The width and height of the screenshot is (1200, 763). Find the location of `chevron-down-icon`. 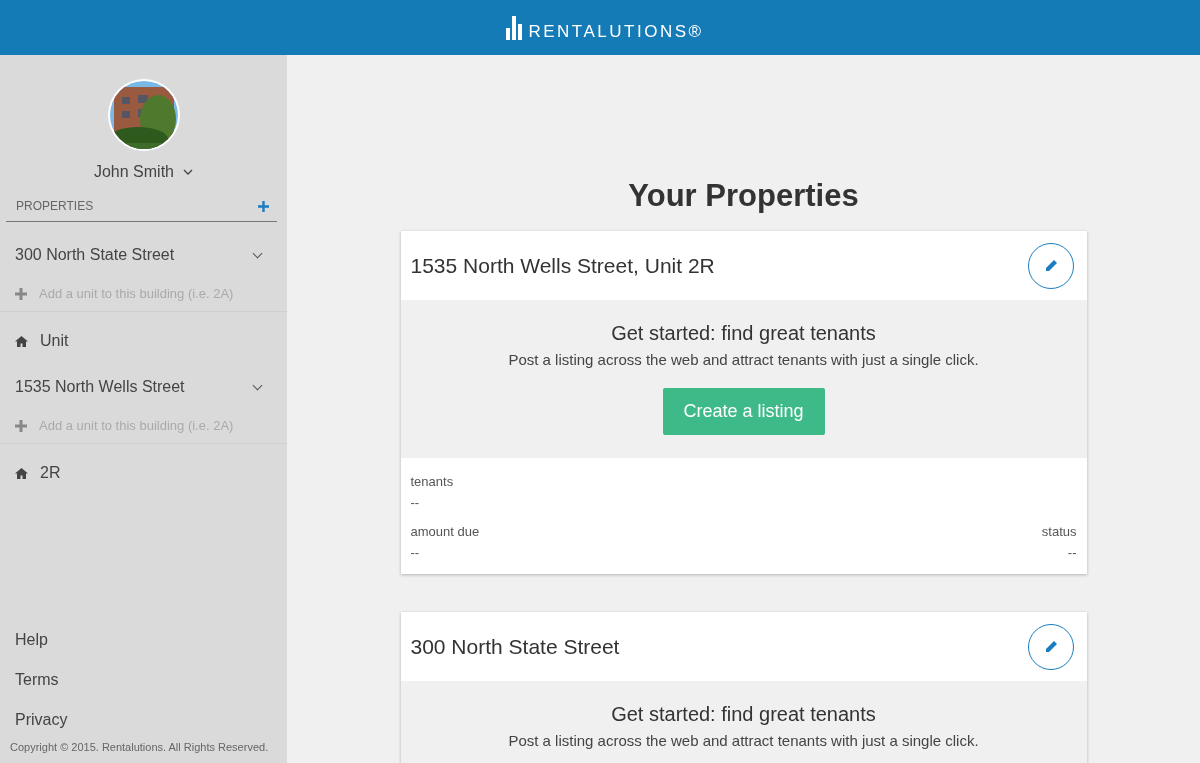

chevron-down-icon is located at coordinates (188, 172).